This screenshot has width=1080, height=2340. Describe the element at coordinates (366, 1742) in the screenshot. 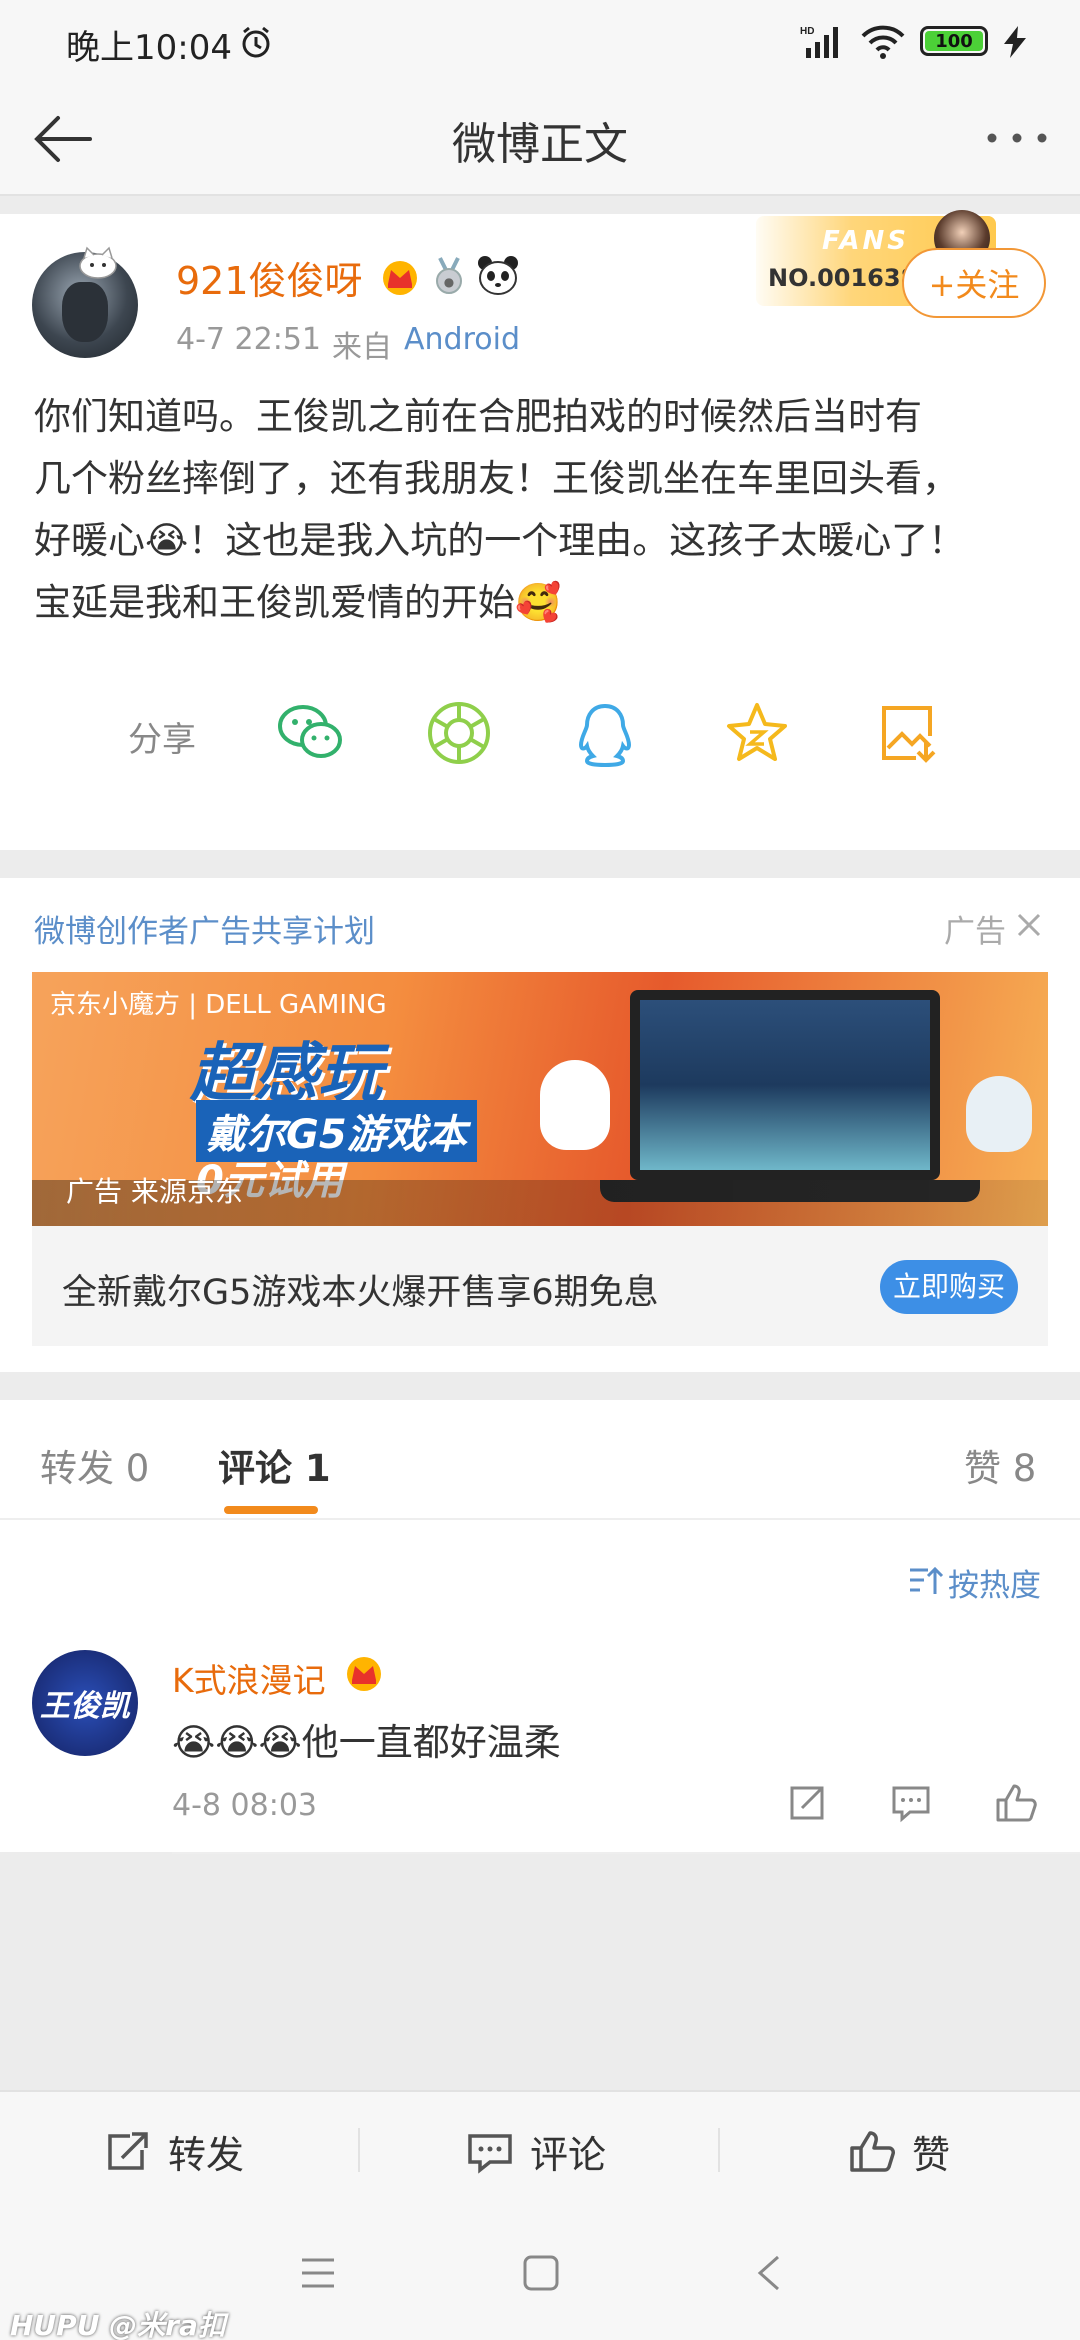

I see `comment-text: 😭😭😭他一直都好温柔` at that location.